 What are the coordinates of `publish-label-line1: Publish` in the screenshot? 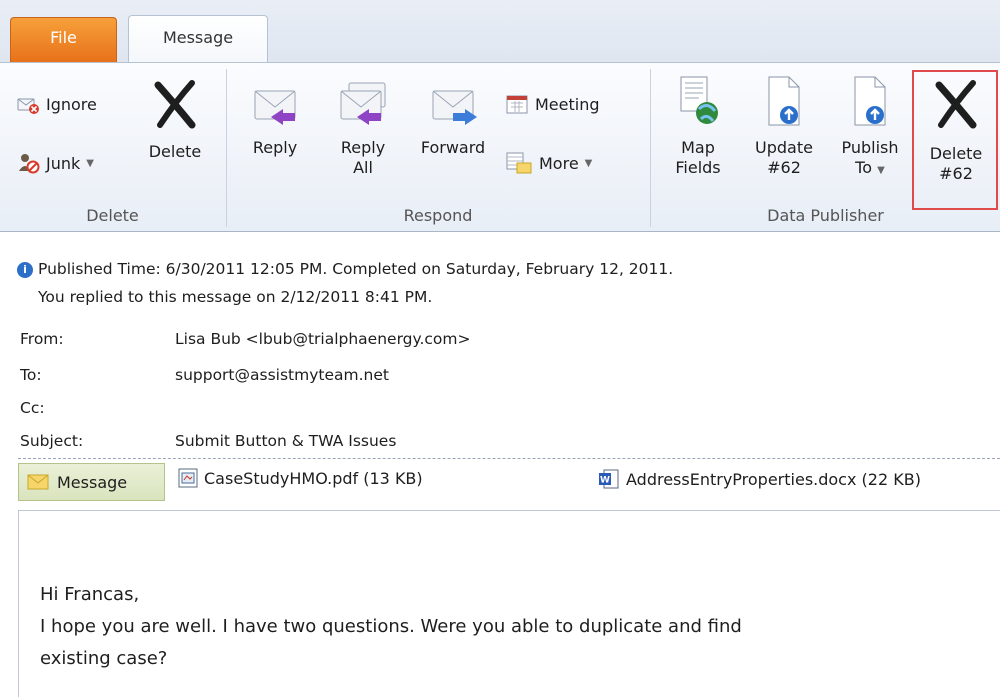 It's located at (870, 147).